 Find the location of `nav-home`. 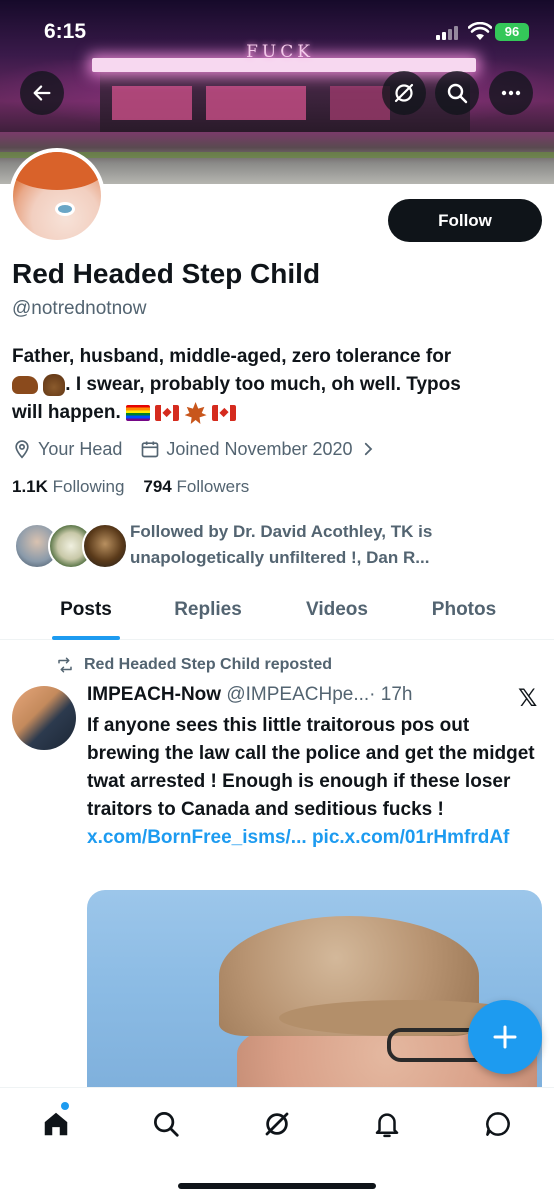

nav-home is located at coordinates (56, 1124).